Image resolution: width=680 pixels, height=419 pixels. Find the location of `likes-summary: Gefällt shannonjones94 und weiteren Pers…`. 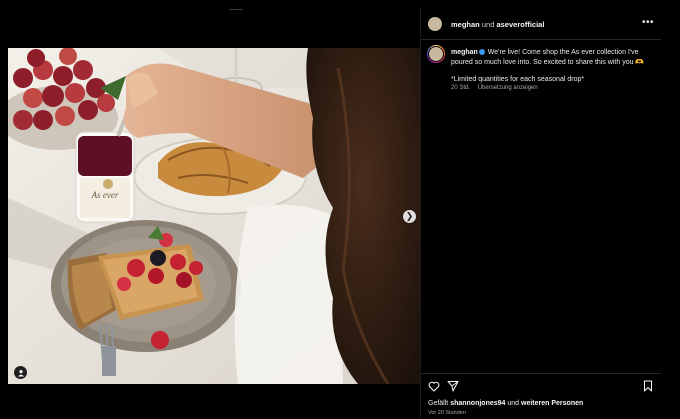

likes-summary: Gefällt shannonjones94 und weiteren Pers… is located at coordinates (505, 403).